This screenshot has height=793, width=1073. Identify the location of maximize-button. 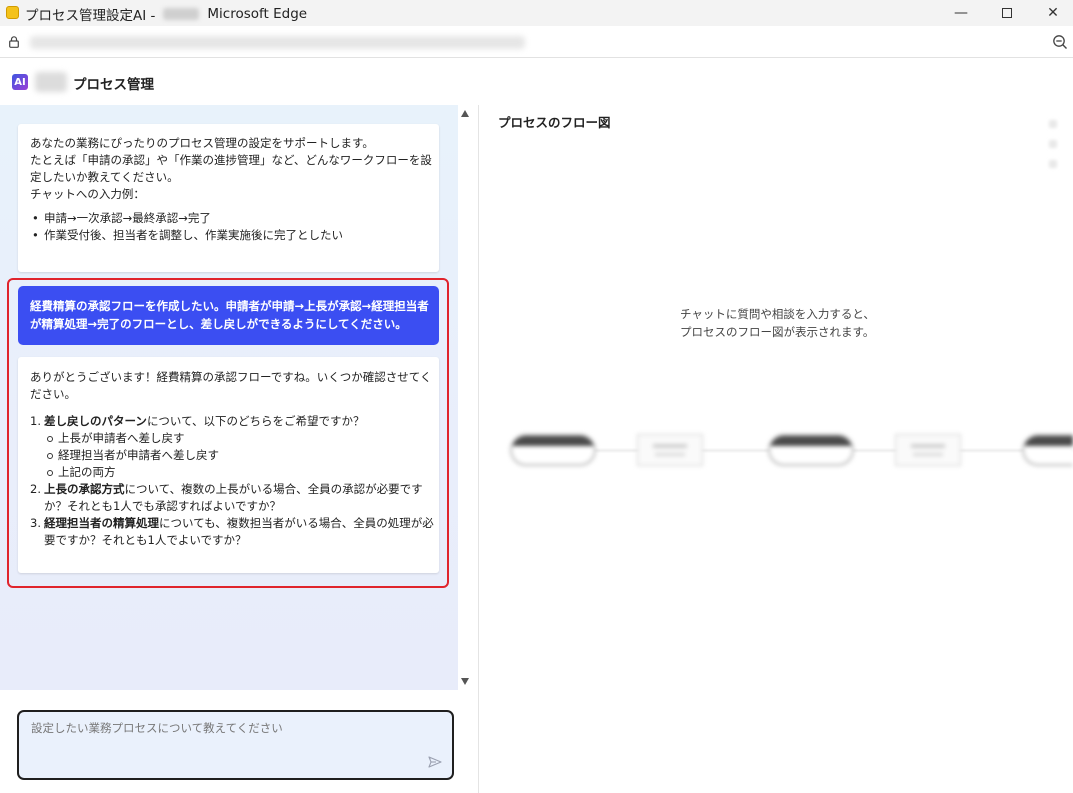
(1007, 13).